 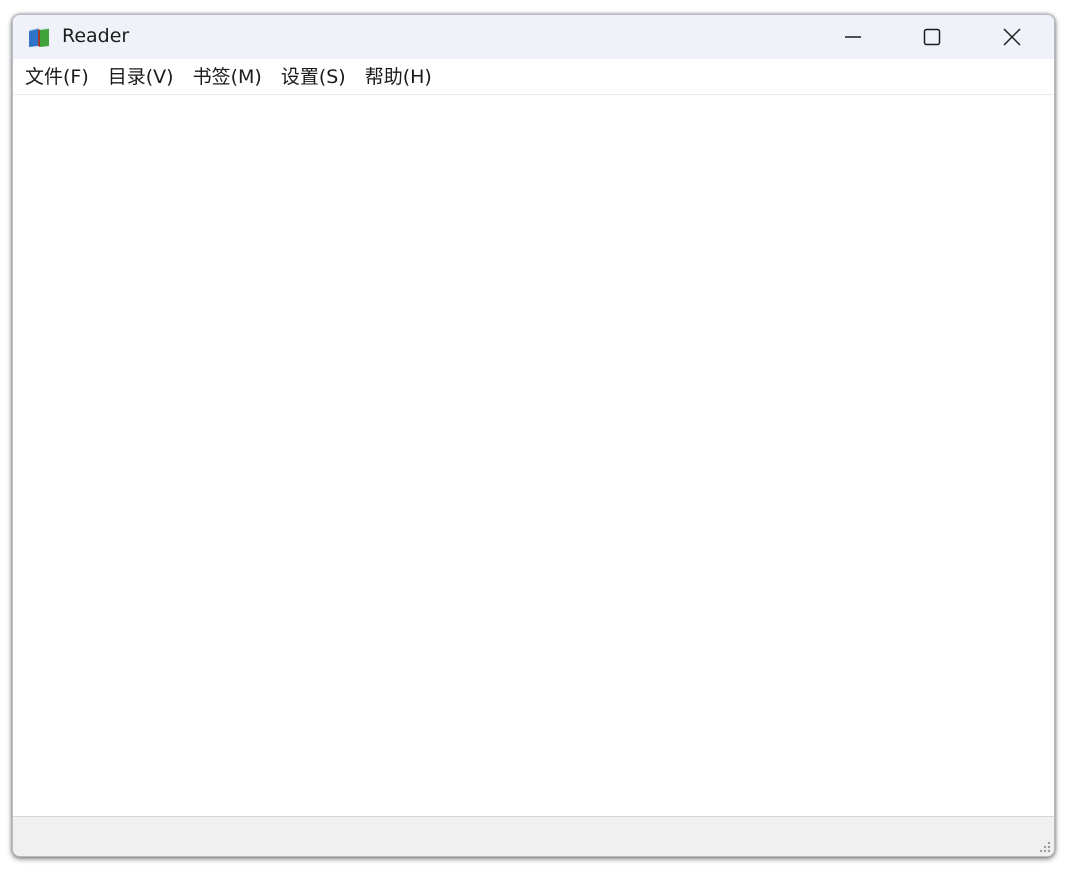 I want to click on maximize-button, so click(x=932, y=37).